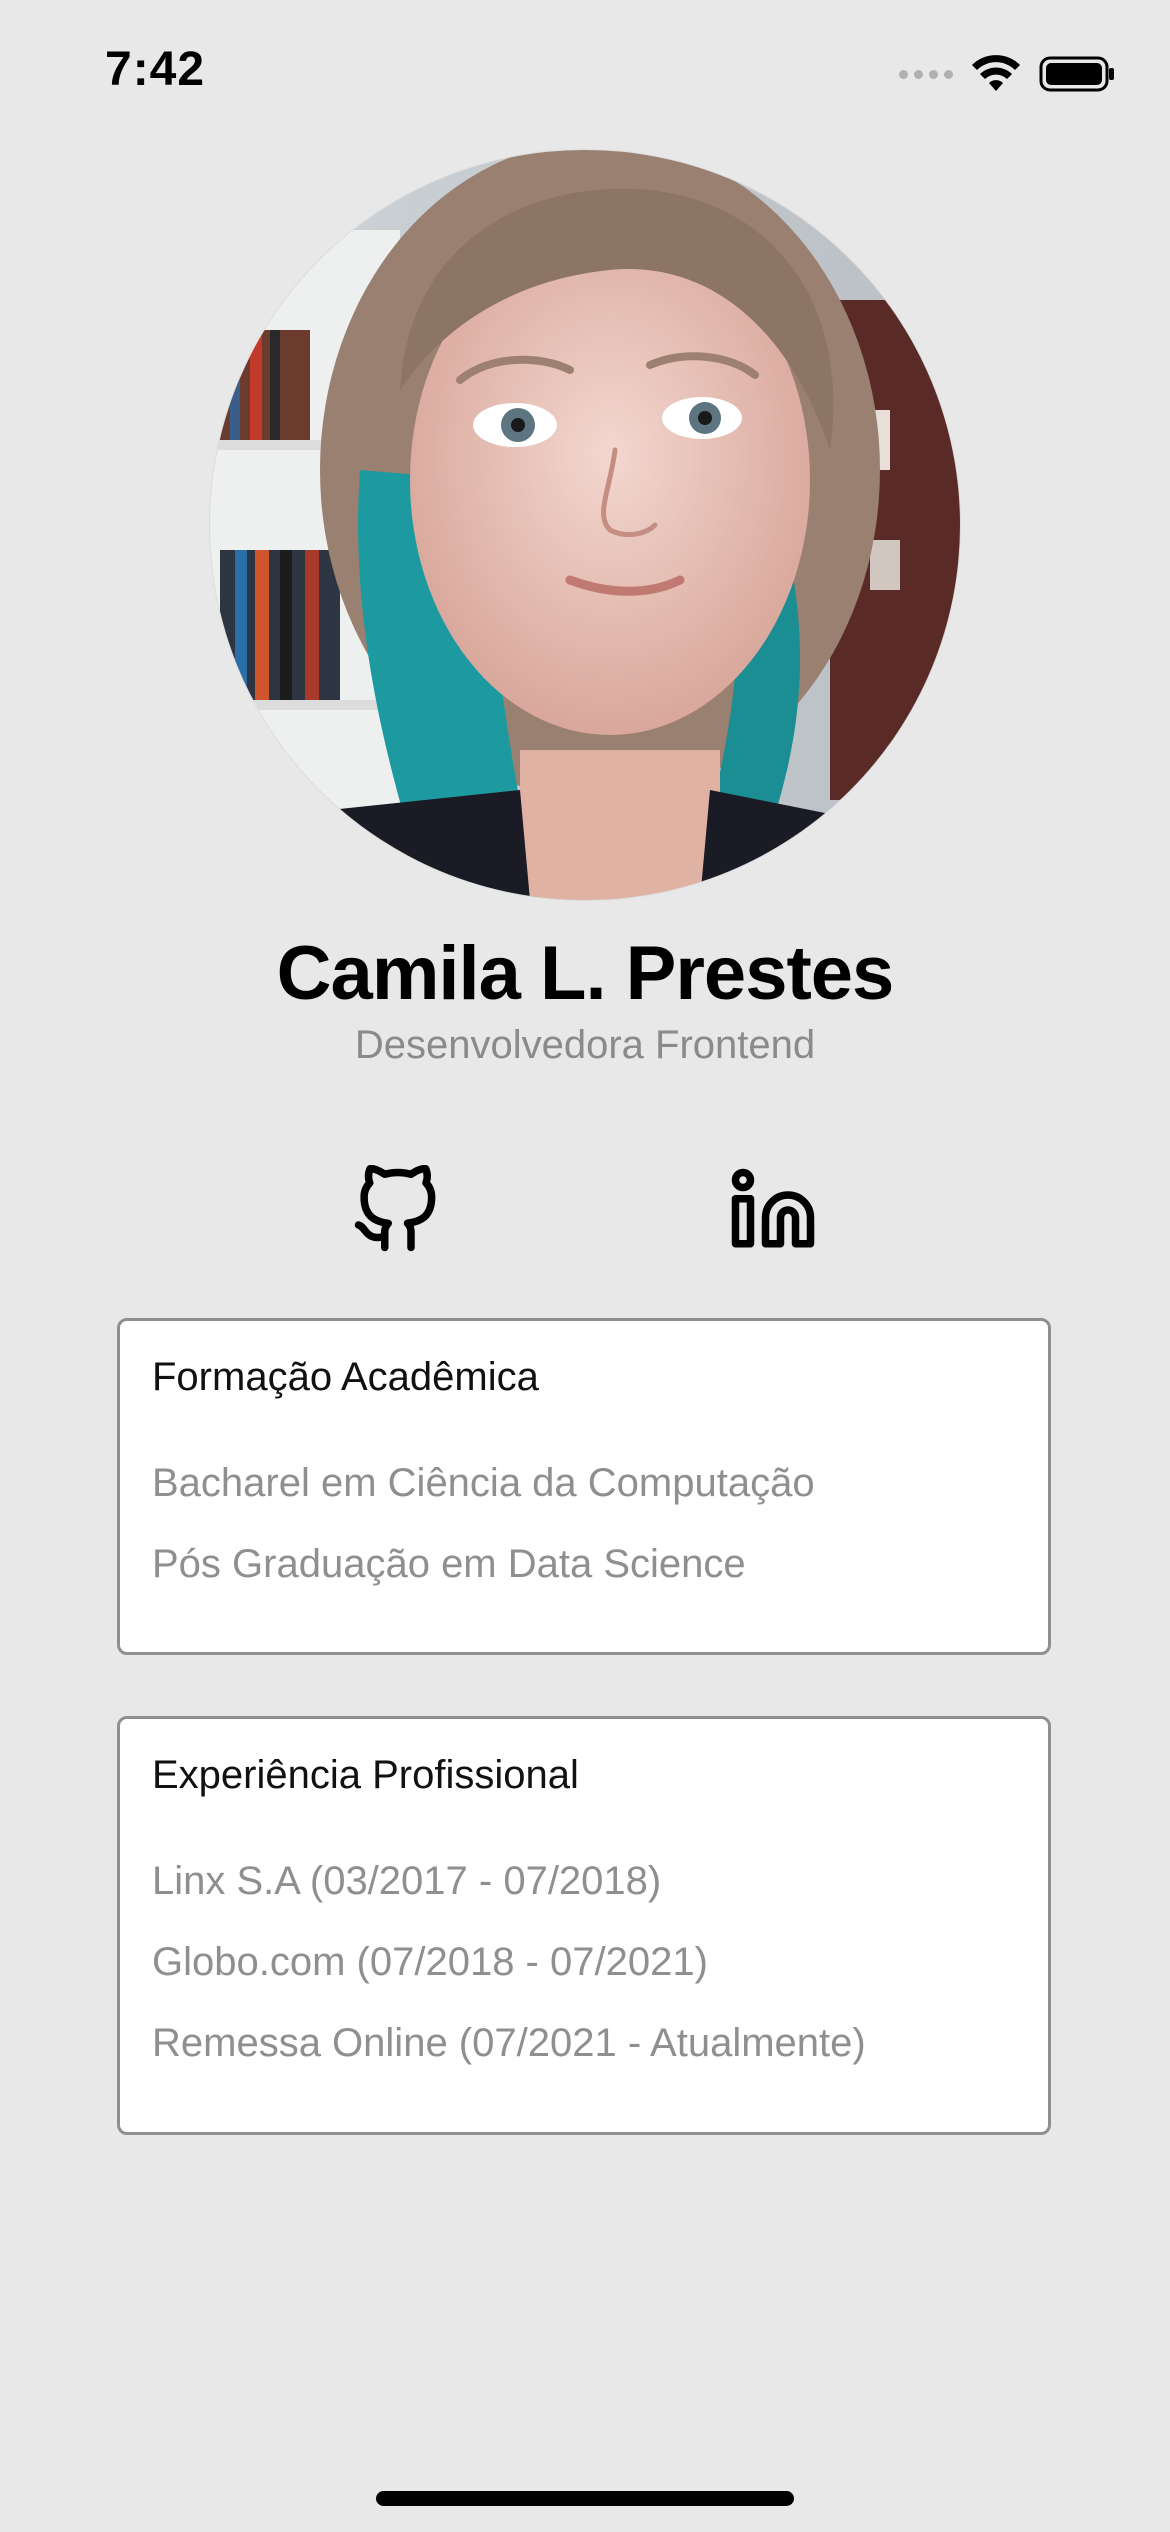 The image size is (1170, 2532). I want to click on wifi-icon, so click(996, 73).